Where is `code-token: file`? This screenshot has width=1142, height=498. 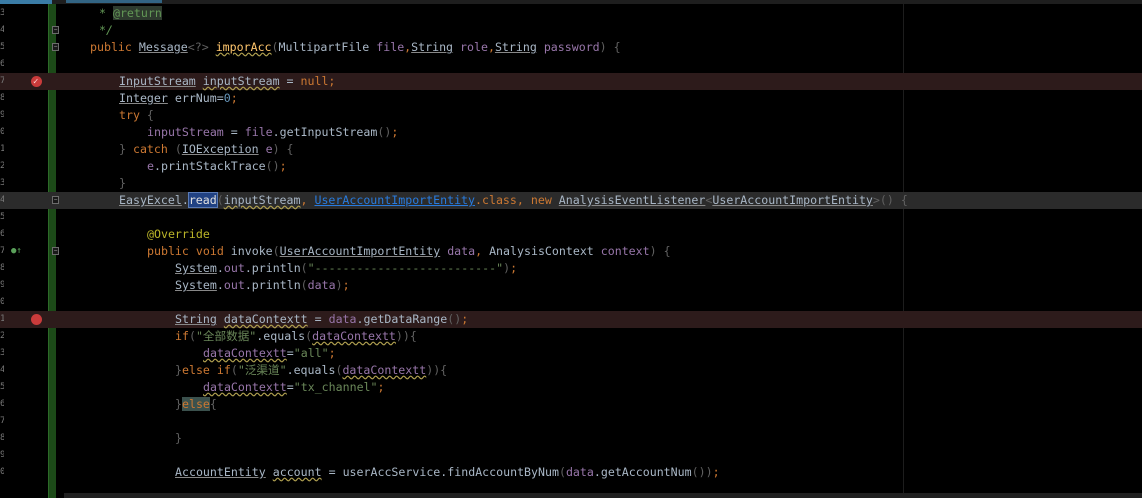 code-token: file is located at coordinates (258, 132).